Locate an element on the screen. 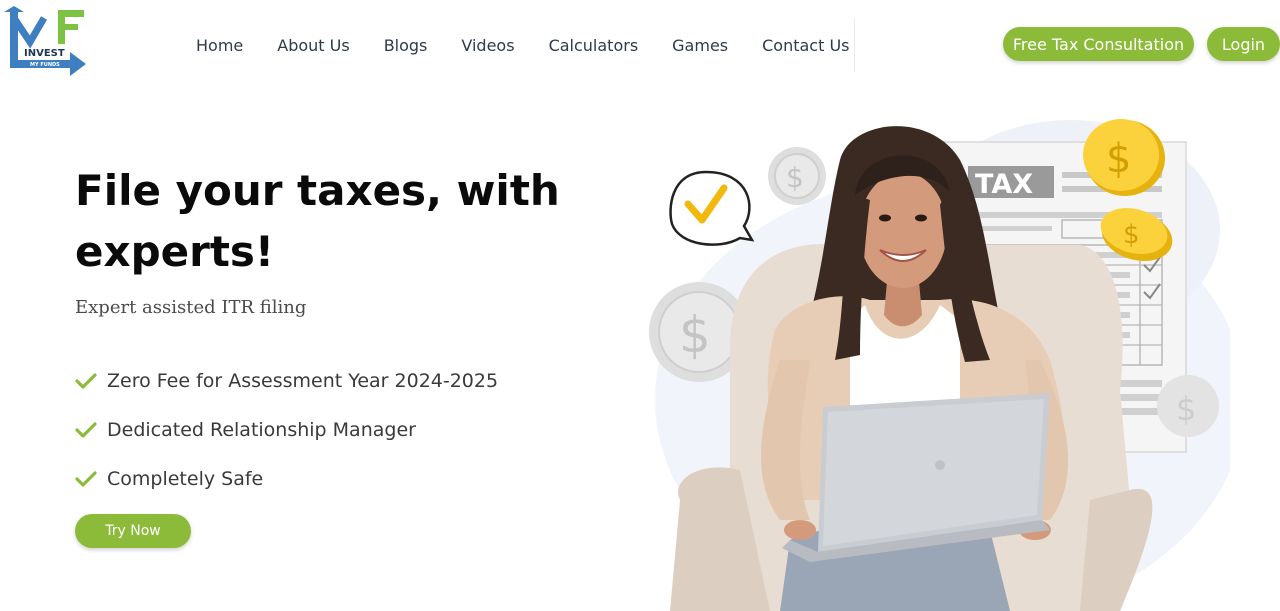 The width and height of the screenshot is (1280, 611). nav-contact-us: Contact Us is located at coordinates (805, 45).